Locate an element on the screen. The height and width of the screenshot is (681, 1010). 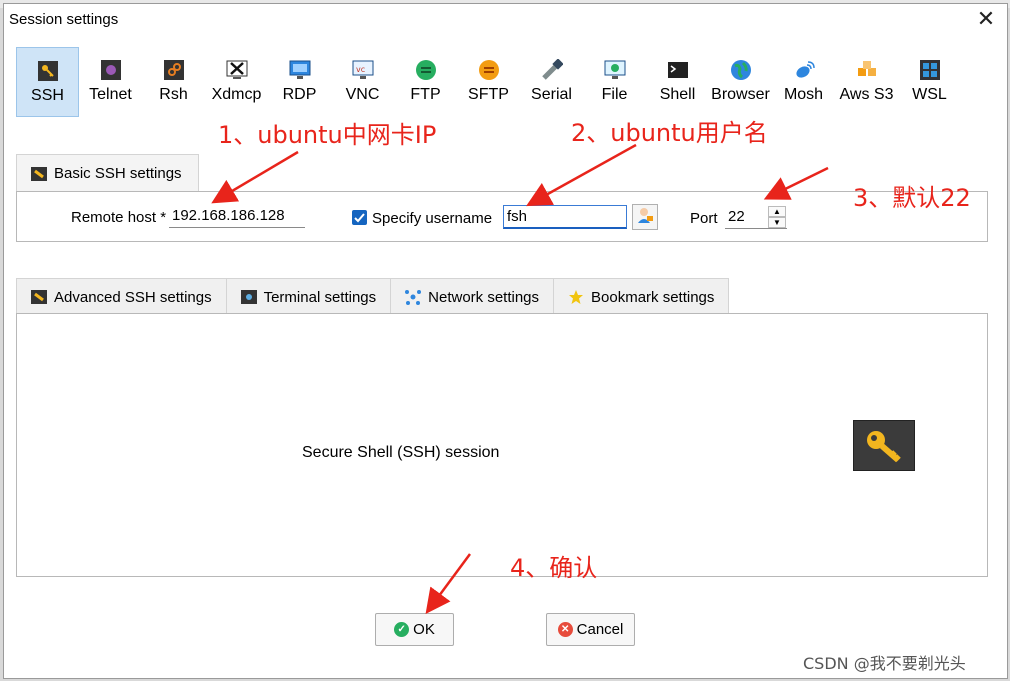
ok-button: ✓ OK is located at coordinates (414, 629).